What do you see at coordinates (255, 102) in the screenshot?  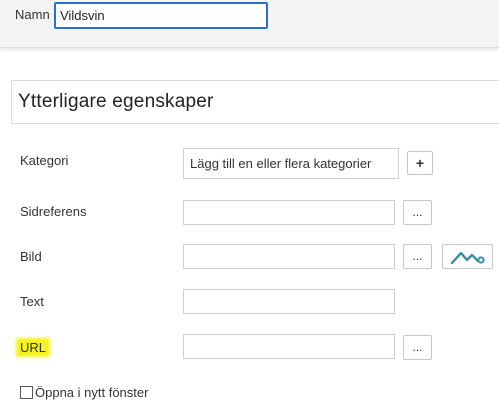 I see `section-header: Ytterligare egenskaper` at bounding box center [255, 102].